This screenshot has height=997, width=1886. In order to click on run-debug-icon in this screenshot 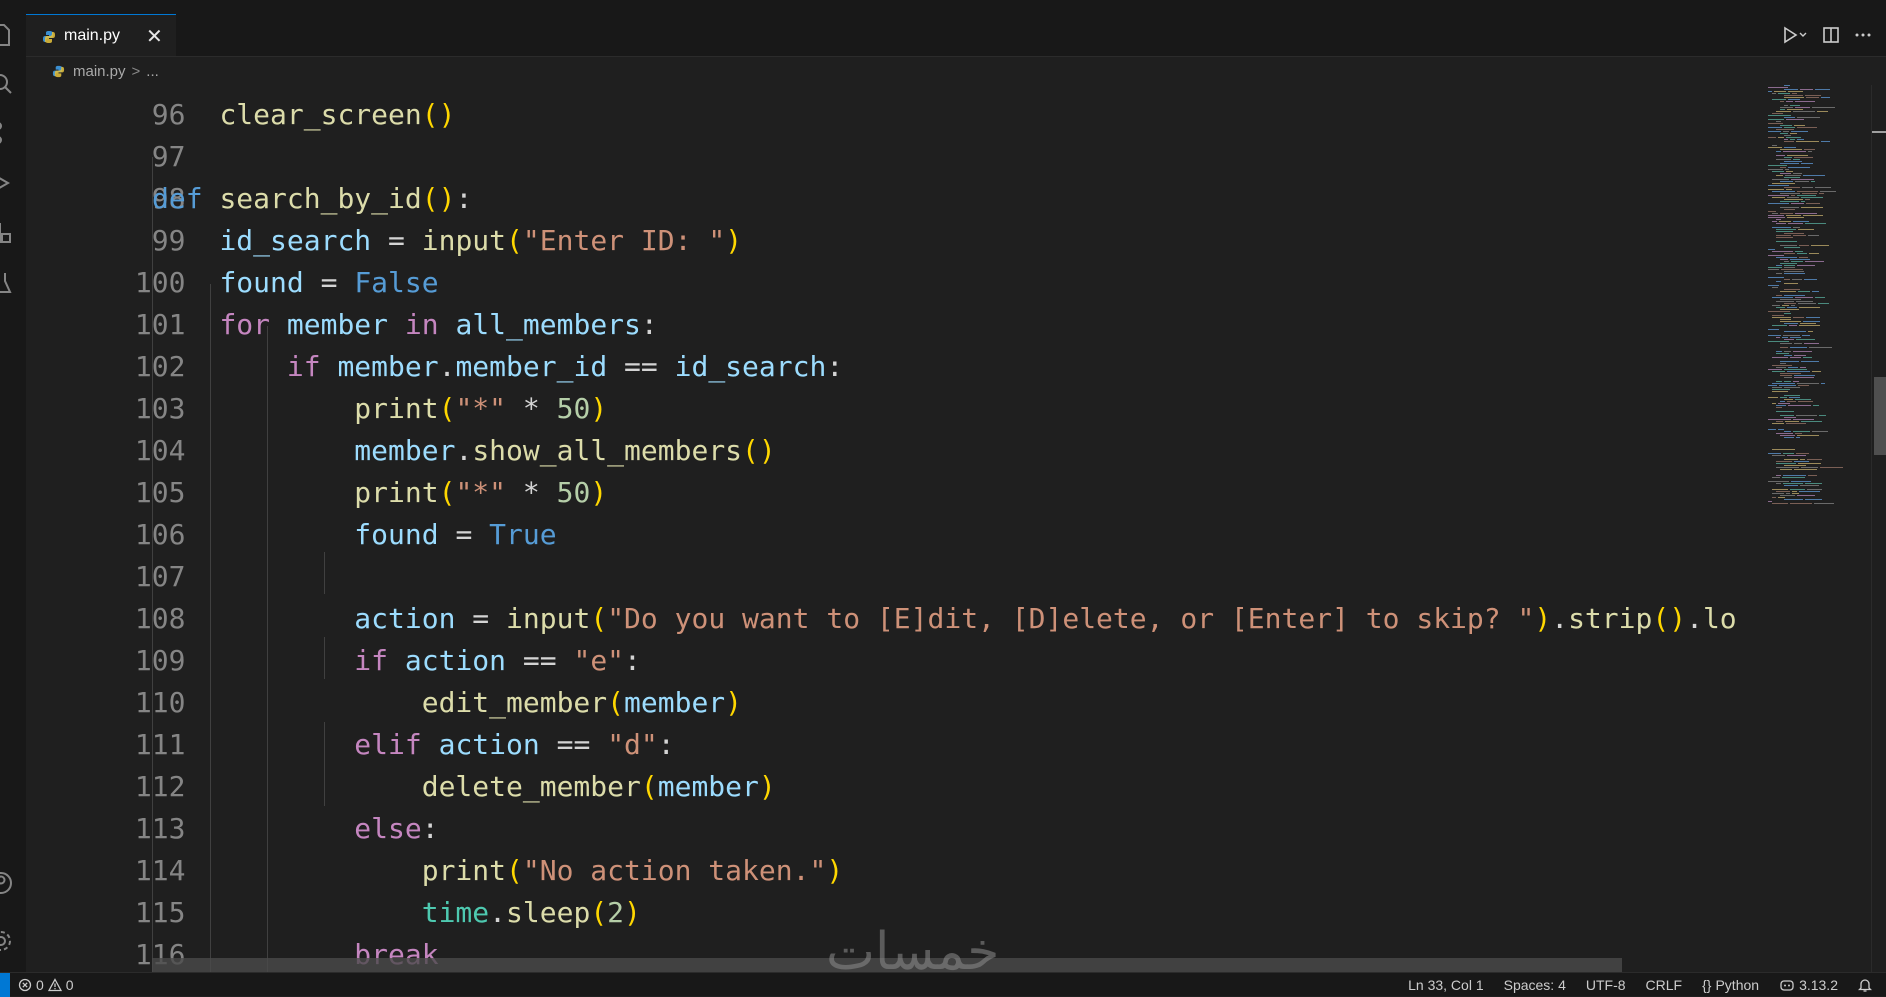, I will do `click(7, 183)`.